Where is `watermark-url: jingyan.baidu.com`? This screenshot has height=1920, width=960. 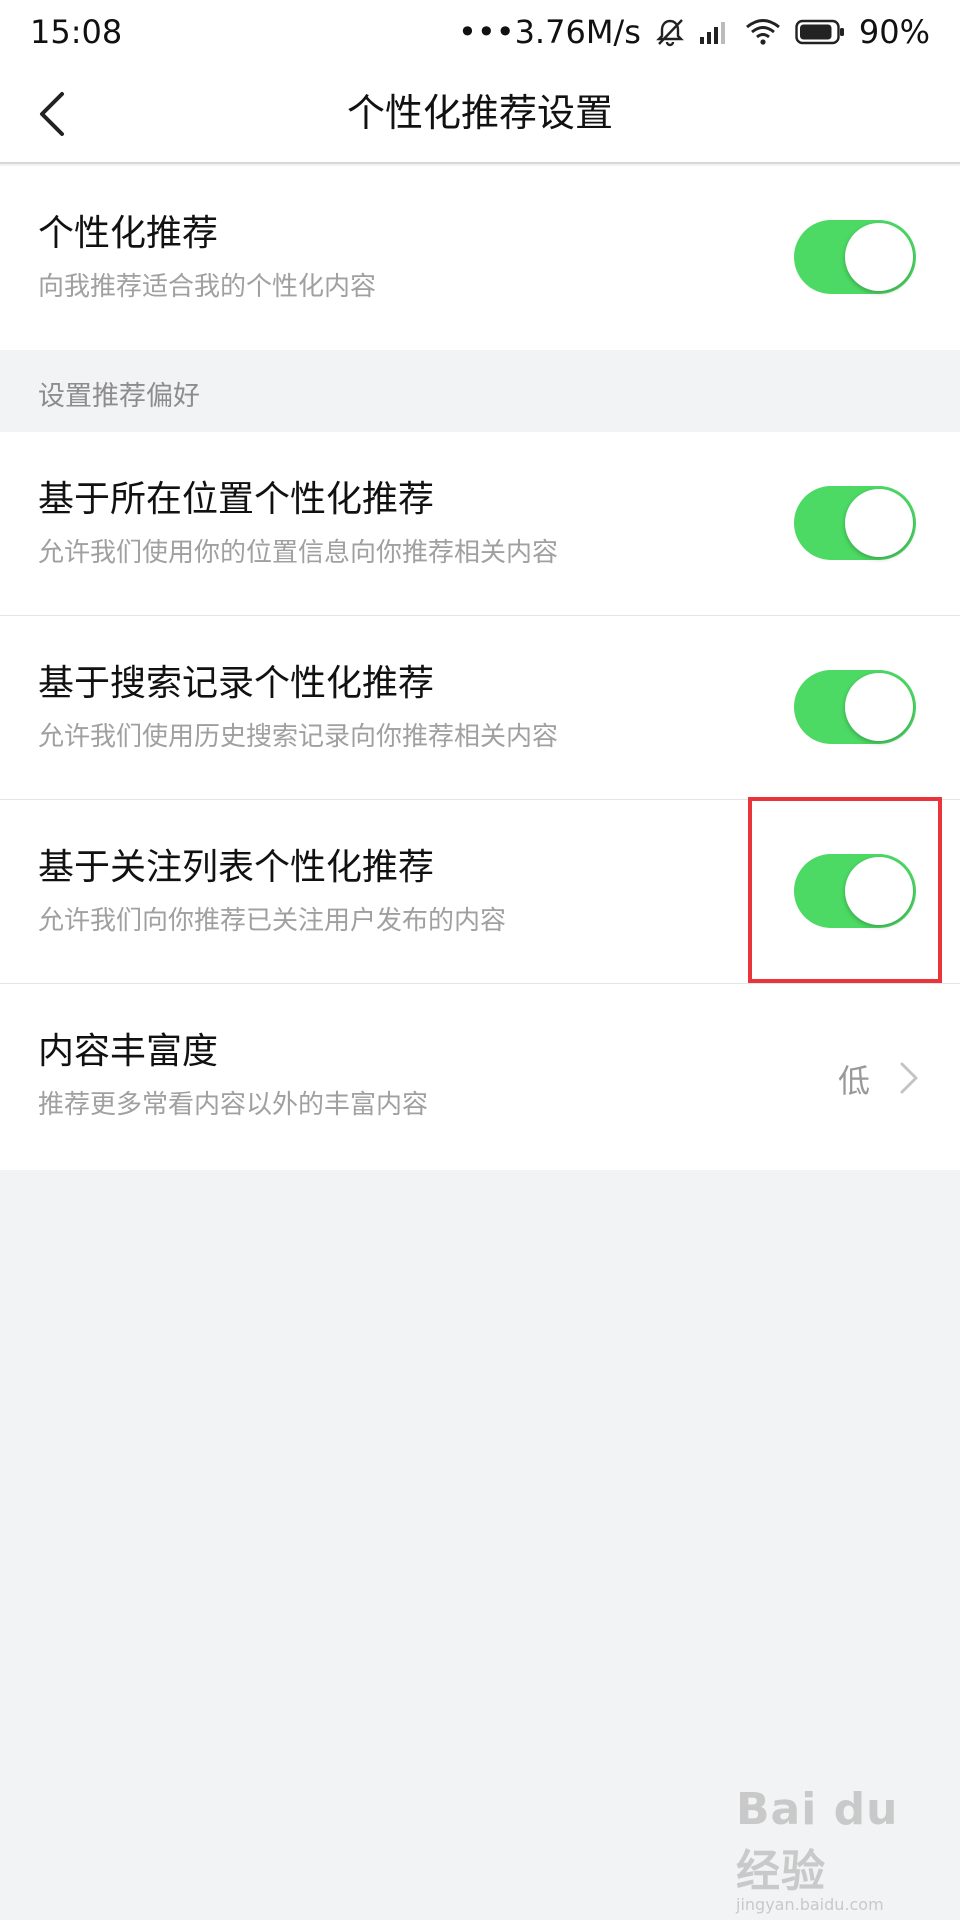 watermark-url: jingyan.baidu.com is located at coordinates (810, 1904).